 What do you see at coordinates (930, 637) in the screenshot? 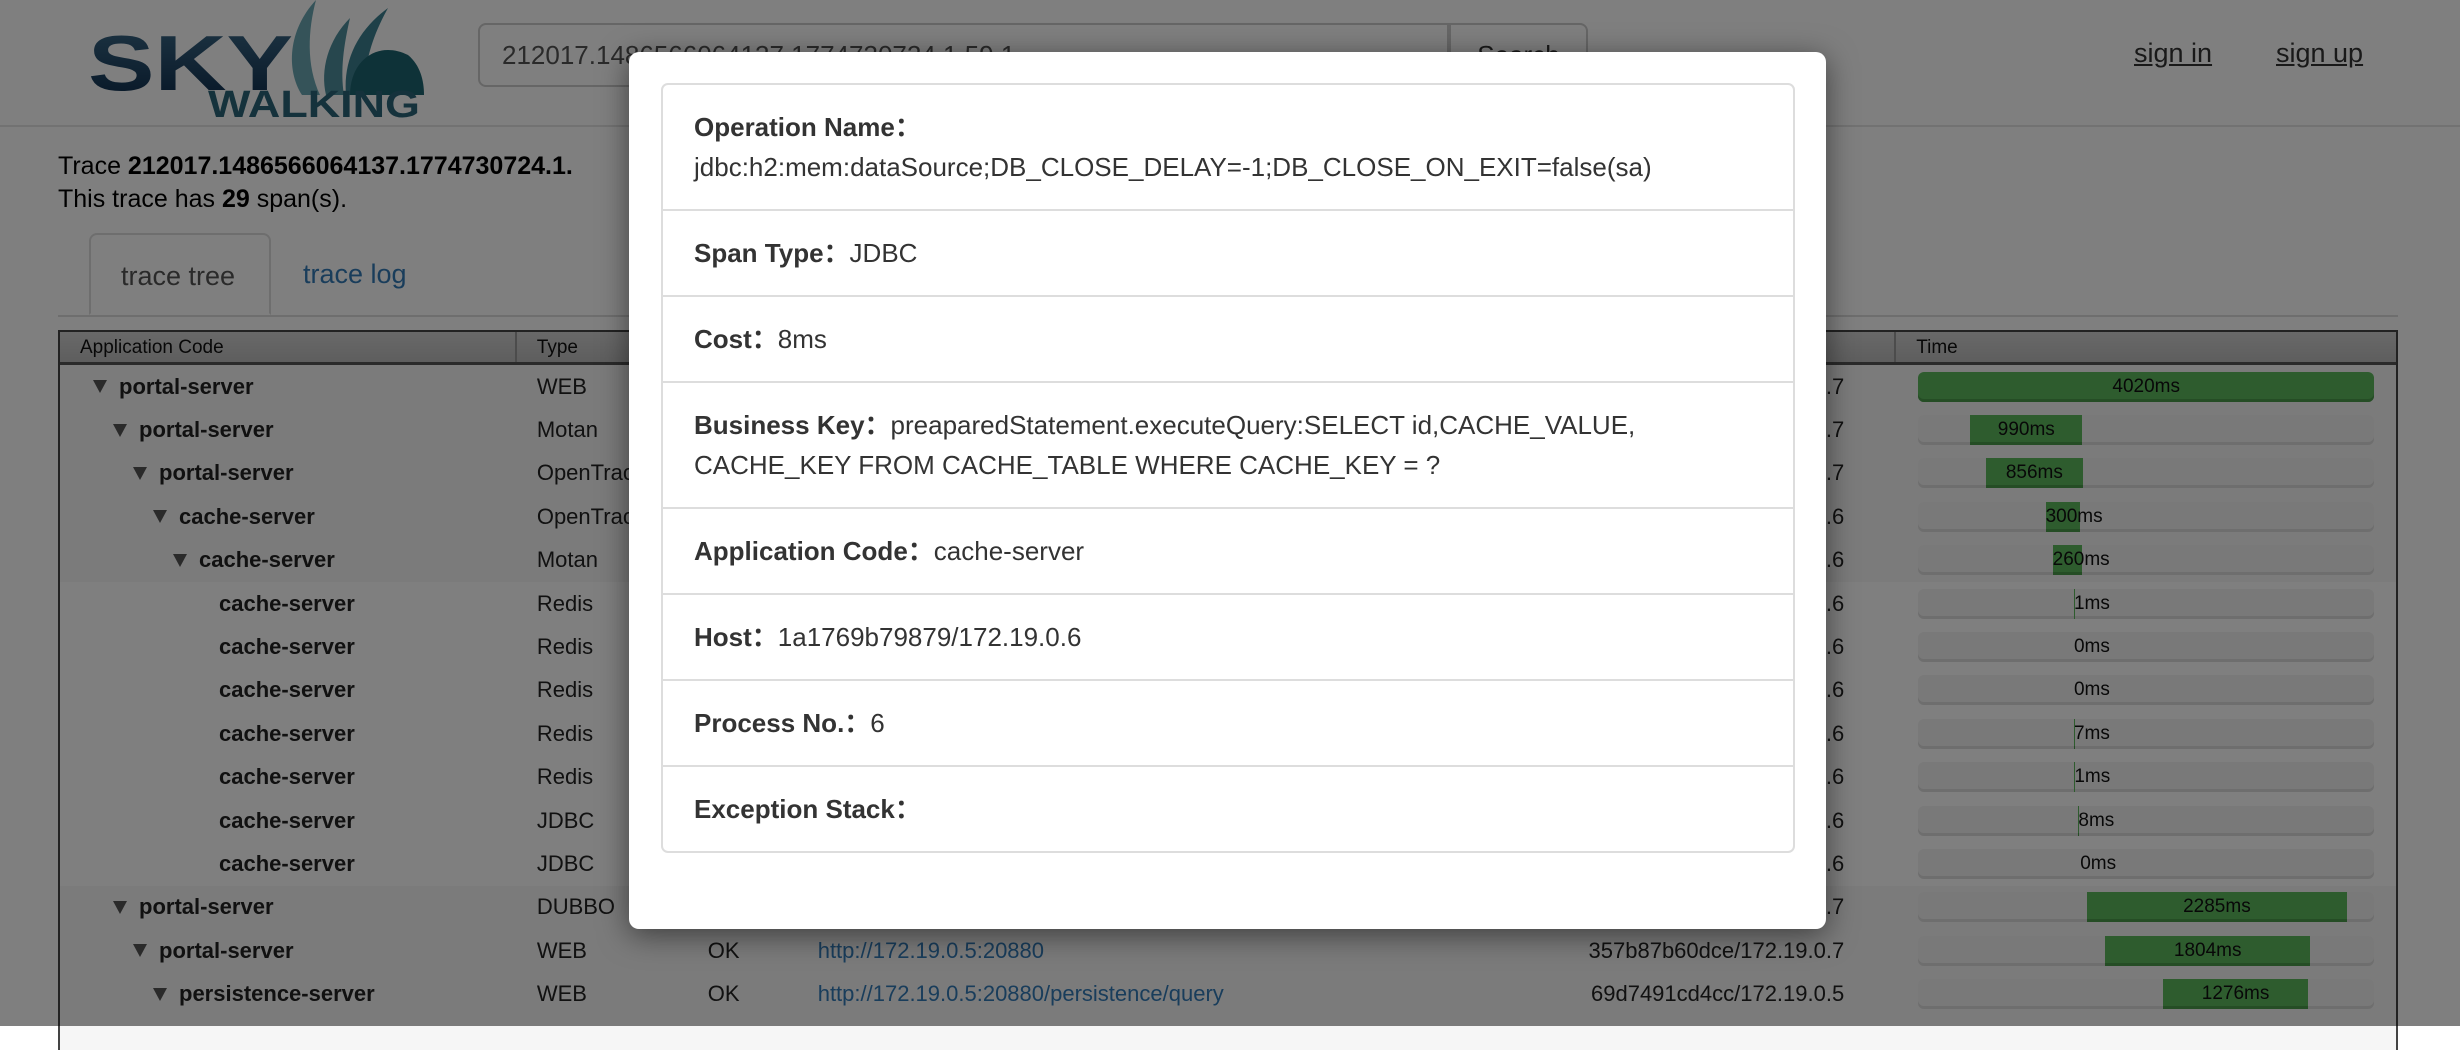
I see `detail-value: 1a1769b79879/172.19.0.6` at bounding box center [930, 637].